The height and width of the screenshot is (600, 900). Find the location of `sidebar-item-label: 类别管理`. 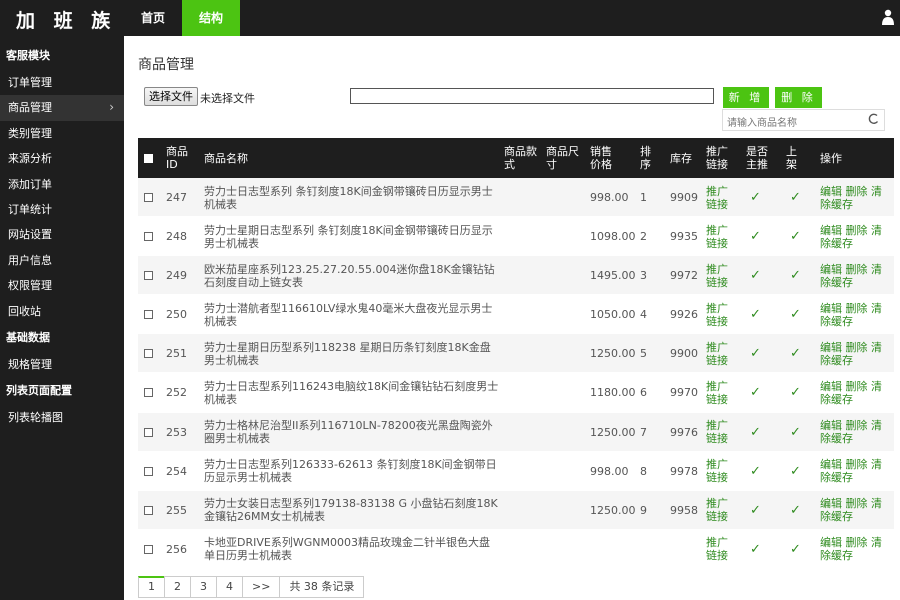

sidebar-item-label: 类别管理 is located at coordinates (30, 133).